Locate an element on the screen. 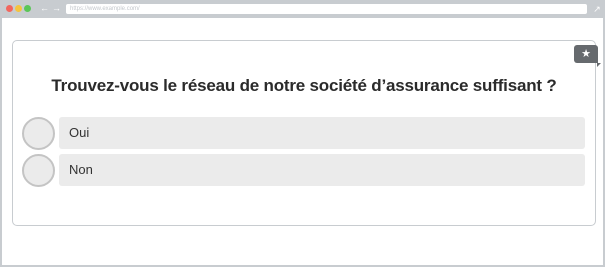 Image resolution: width=605 pixels, height=267 pixels. address-bar: https://www.example.com/ is located at coordinates (326, 9).